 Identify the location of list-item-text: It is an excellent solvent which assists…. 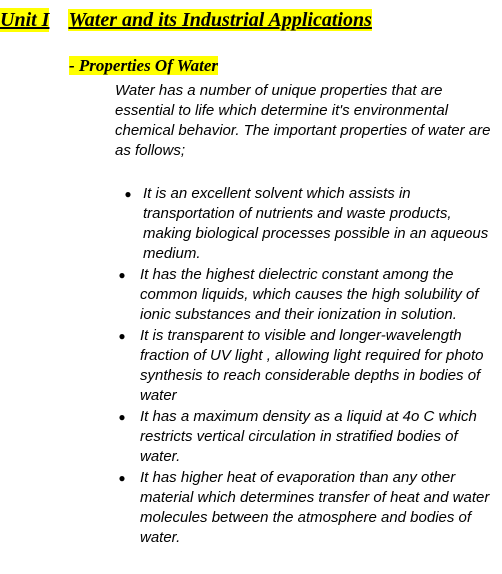
(316, 223).